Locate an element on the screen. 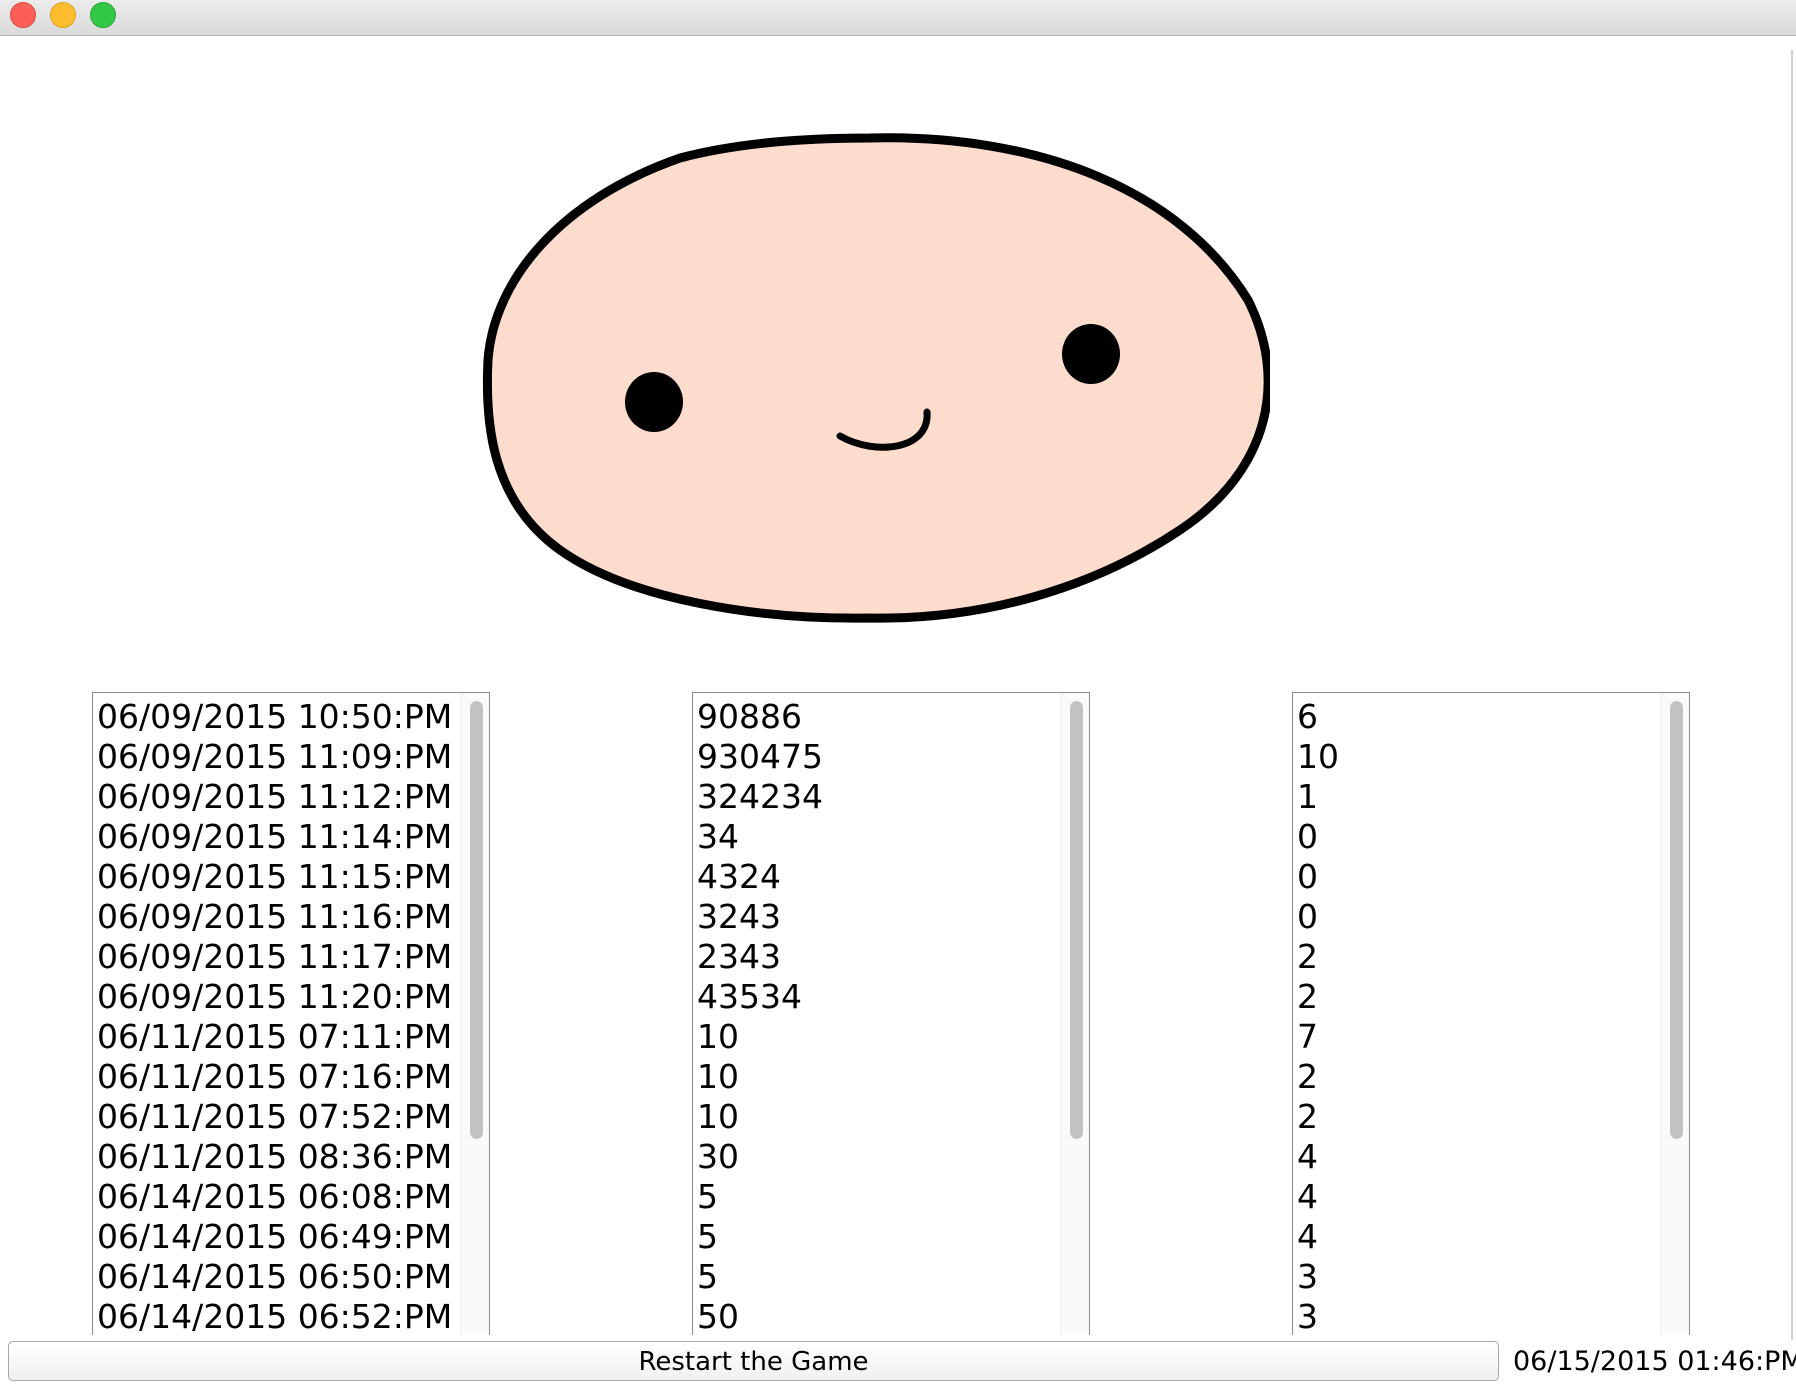 The image size is (1796, 1392). score-list-scroll-thumb is located at coordinates (1076, 920).